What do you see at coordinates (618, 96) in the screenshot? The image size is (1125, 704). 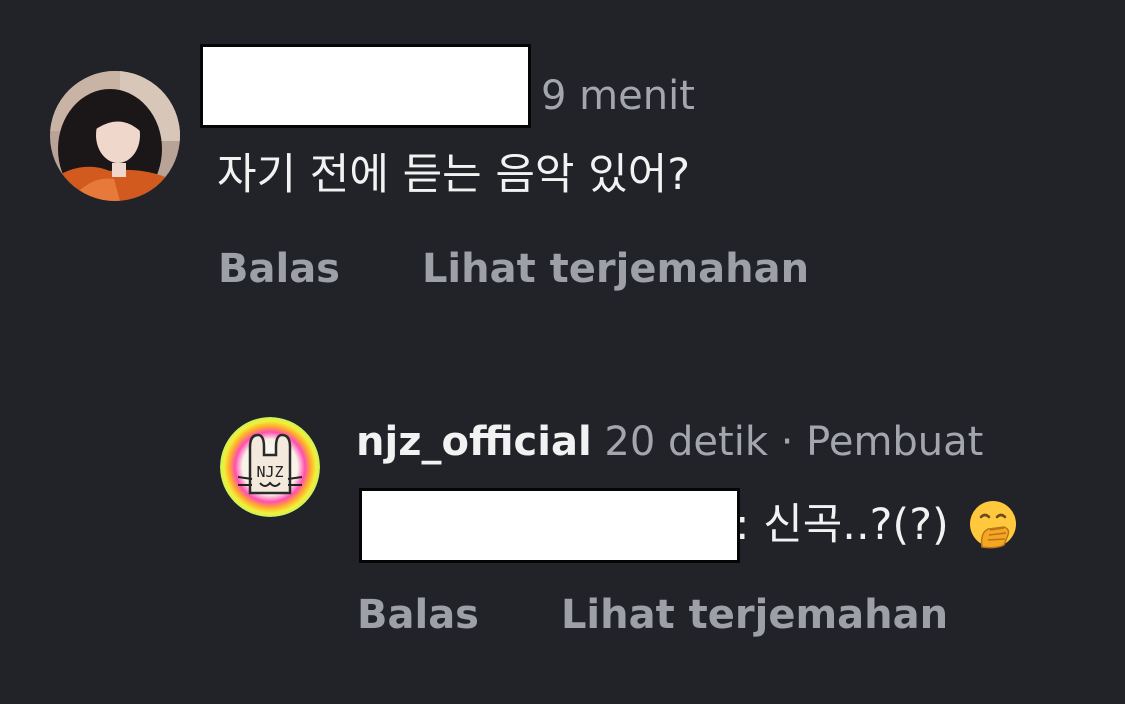 I see `comment-timestamp: 9 menit` at bounding box center [618, 96].